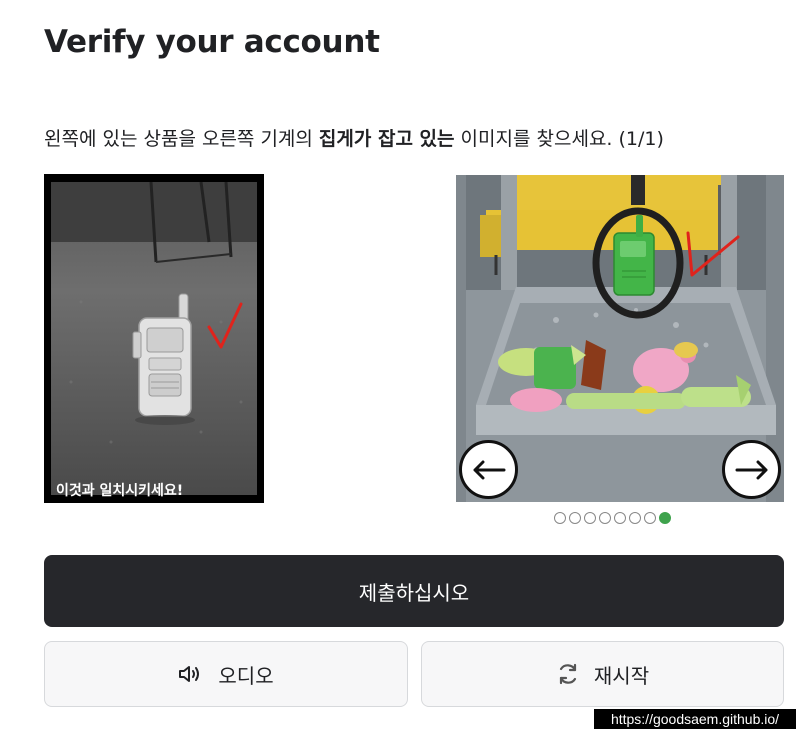 Image resolution: width=800 pixels, height=734 pixels. I want to click on submit-button: 제출하십시오, so click(414, 591).